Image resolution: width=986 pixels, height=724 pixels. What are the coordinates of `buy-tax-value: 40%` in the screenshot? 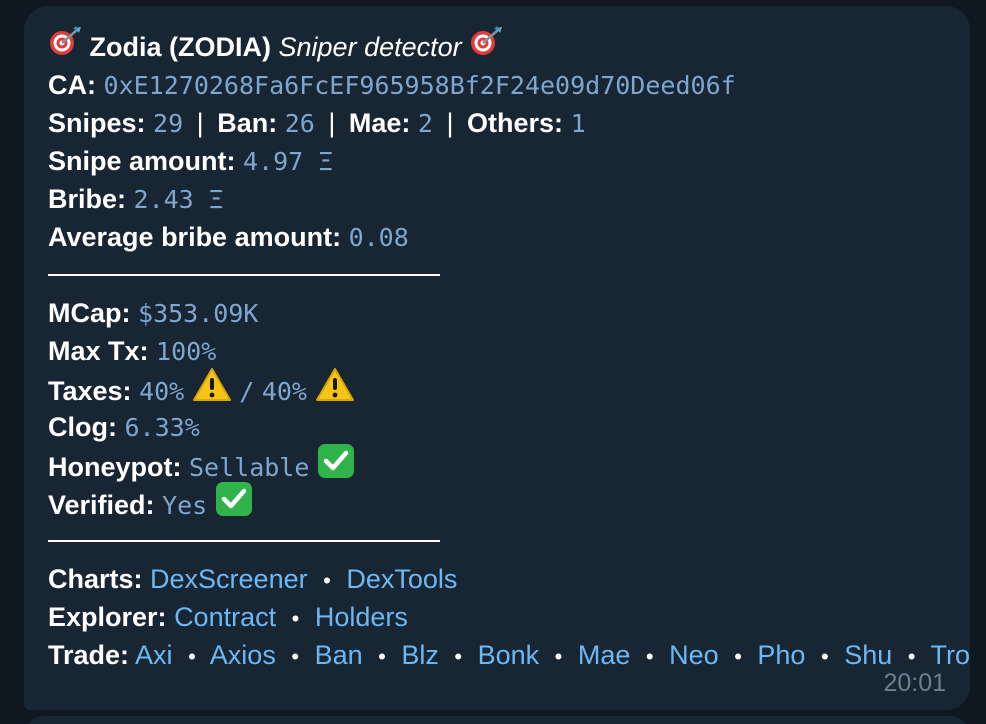 It's located at (161, 391).